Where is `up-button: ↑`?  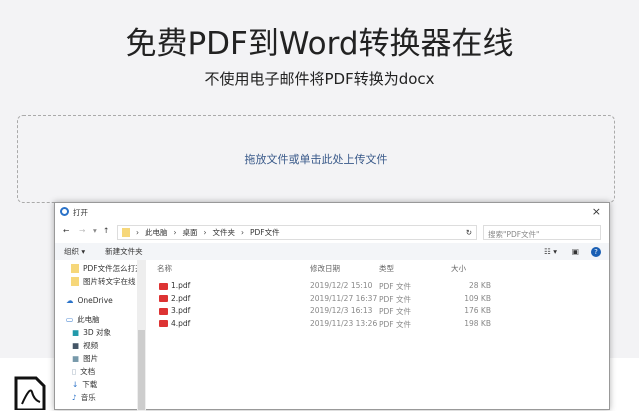 up-button: ↑ is located at coordinates (106, 230).